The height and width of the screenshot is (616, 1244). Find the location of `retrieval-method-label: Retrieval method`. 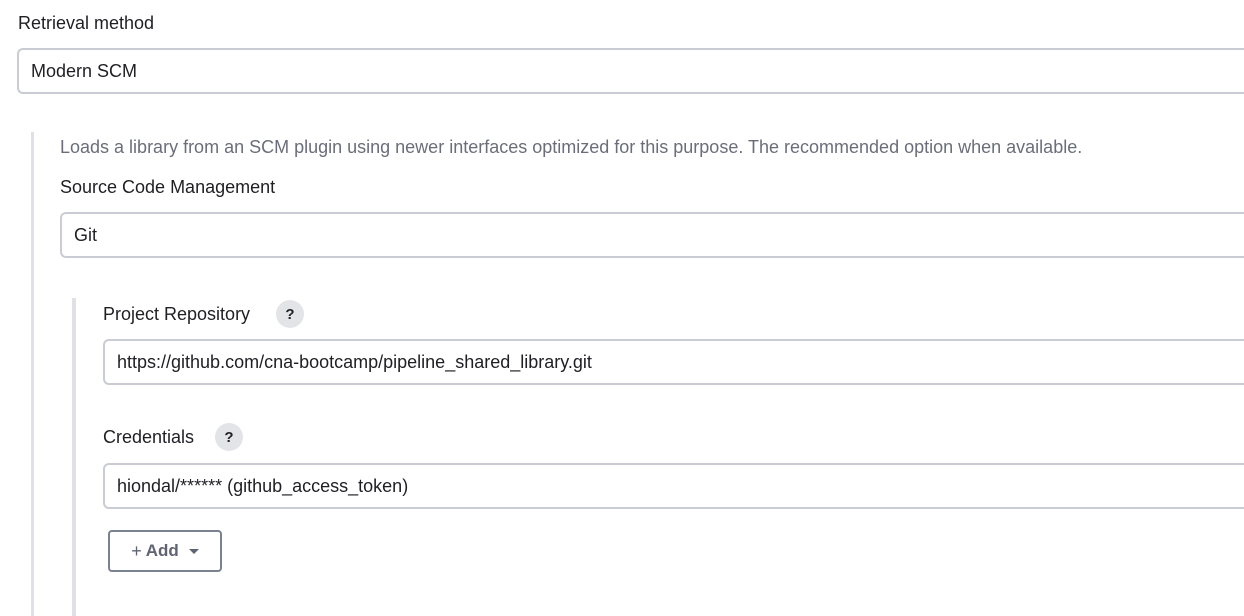

retrieval-method-label: Retrieval method is located at coordinates (86, 23).